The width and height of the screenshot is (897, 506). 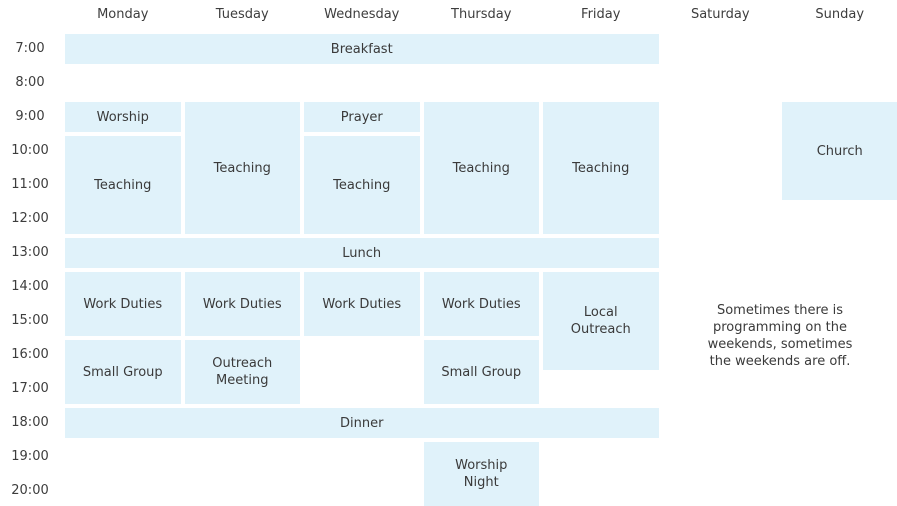 I want to click on time-label: 13:00, so click(x=30, y=252).